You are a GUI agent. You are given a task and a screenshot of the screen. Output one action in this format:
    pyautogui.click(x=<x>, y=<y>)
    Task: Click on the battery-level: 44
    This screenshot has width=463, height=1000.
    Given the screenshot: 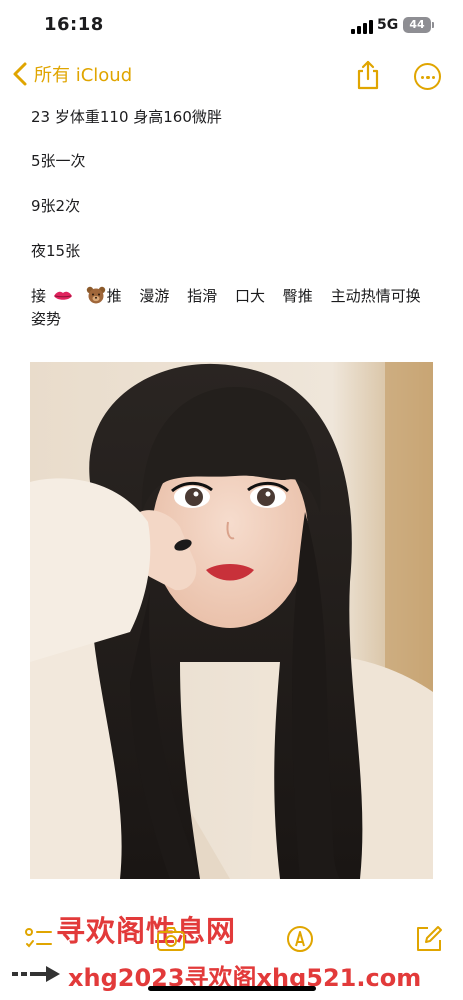 What is the action you would take?
    pyautogui.click(x=417, y=24)
    